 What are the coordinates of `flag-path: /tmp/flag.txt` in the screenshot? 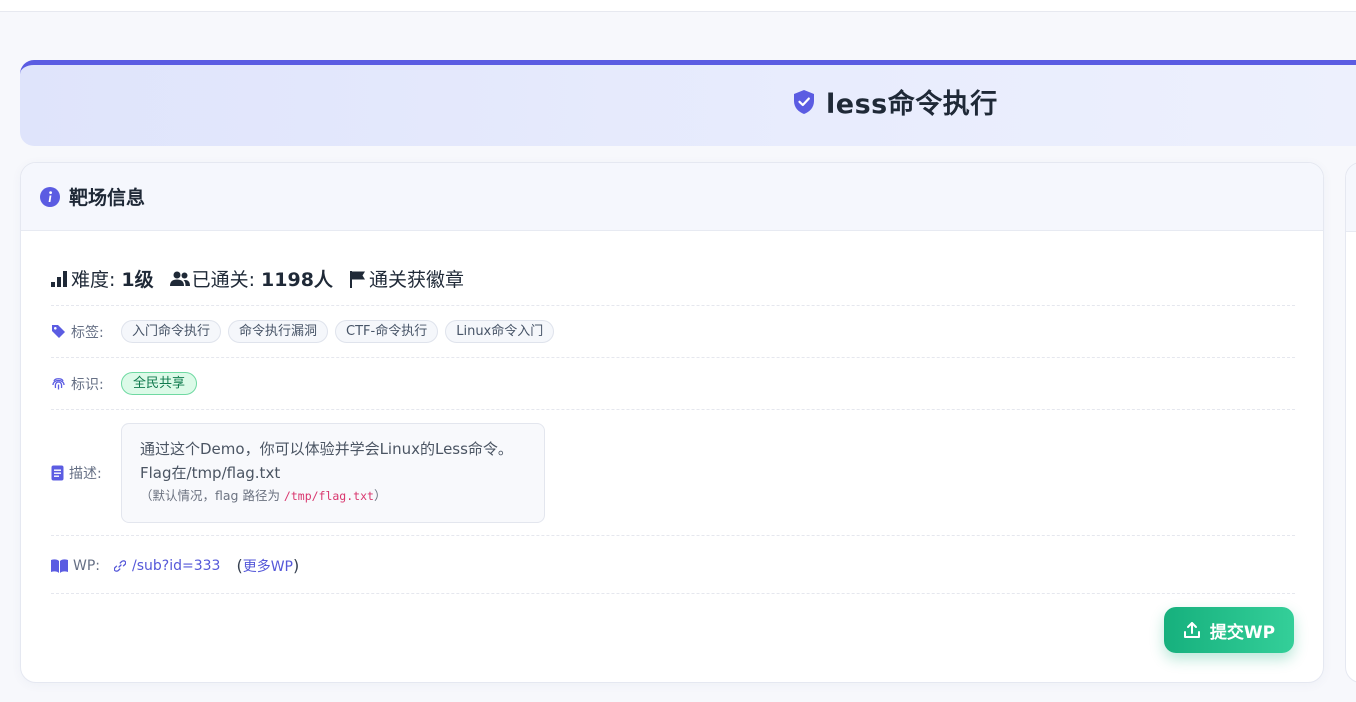 It's located at (328, 496).